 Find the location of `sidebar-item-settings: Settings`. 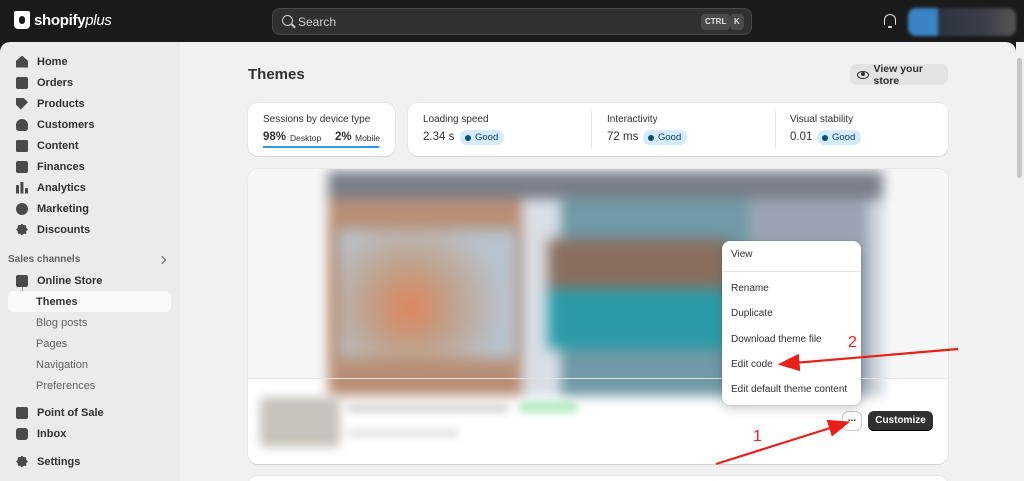

sidebar-item-settings: Settings is located at coordinates (89, 461).